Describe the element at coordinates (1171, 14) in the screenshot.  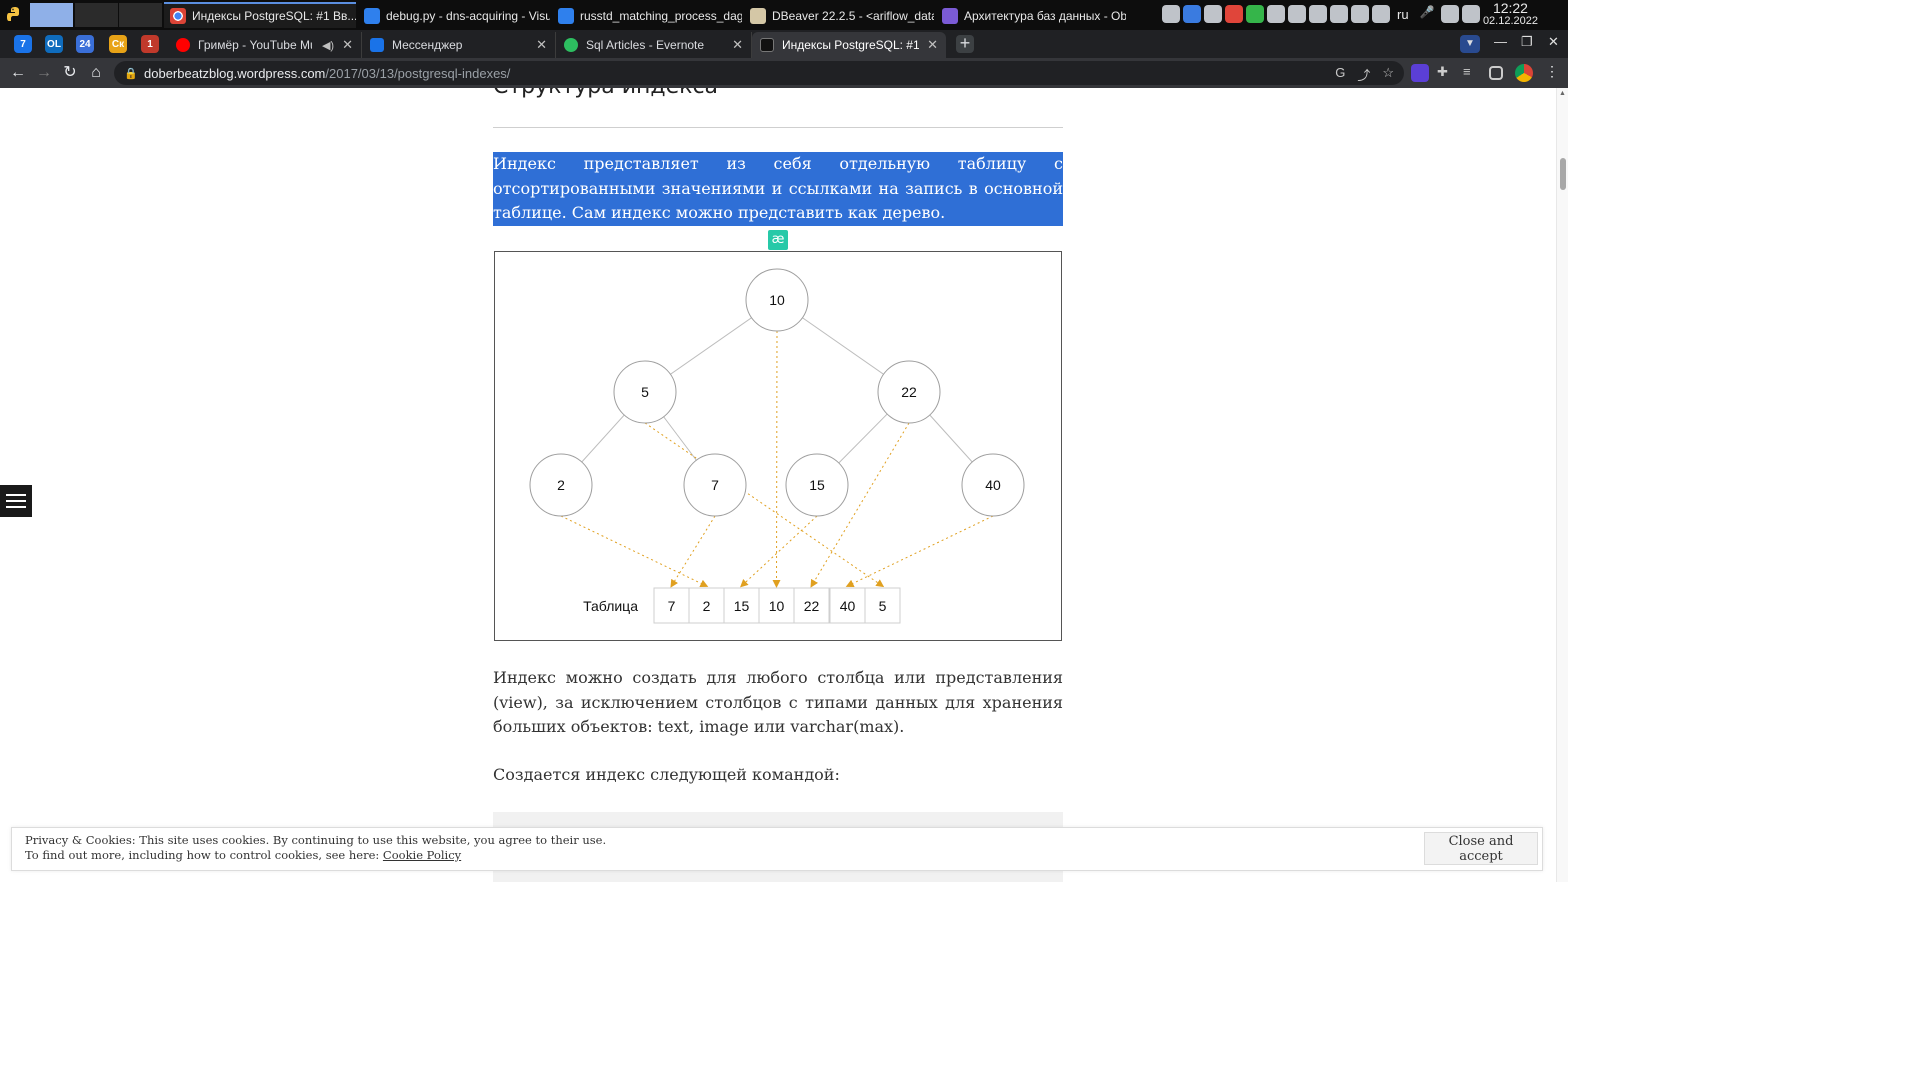
I see `notification-icon` at that location.